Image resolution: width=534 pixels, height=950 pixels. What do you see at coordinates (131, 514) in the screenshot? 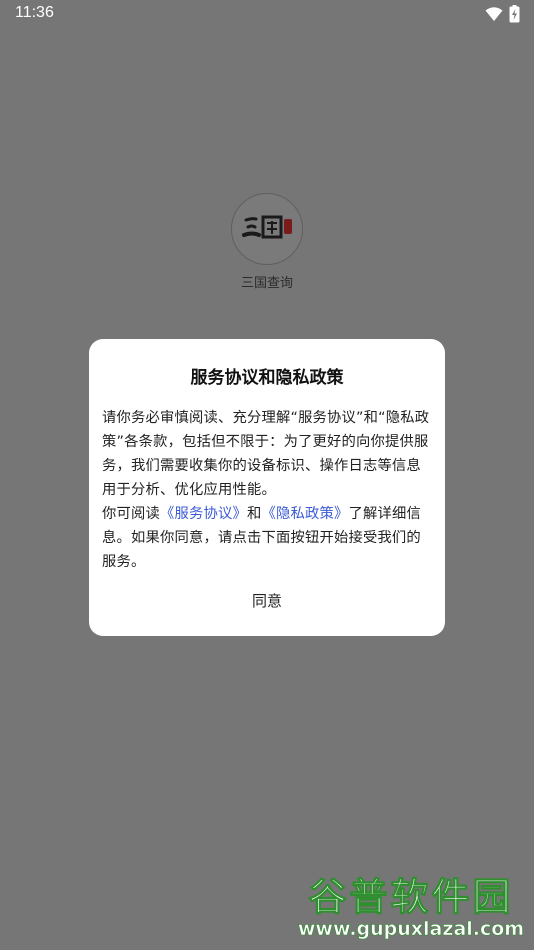
I see `dialog-text-prefix: 你可阅读` at bounding box center [131, 514].